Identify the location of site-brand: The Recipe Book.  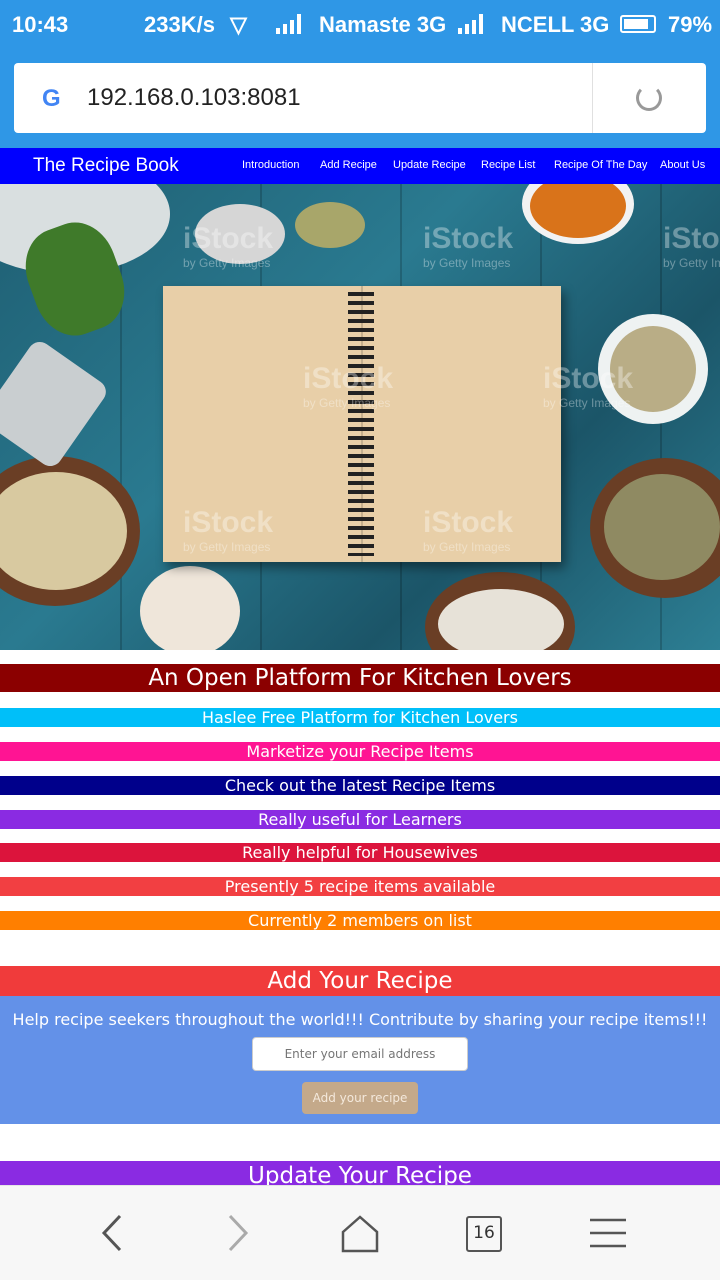
(106, 166).